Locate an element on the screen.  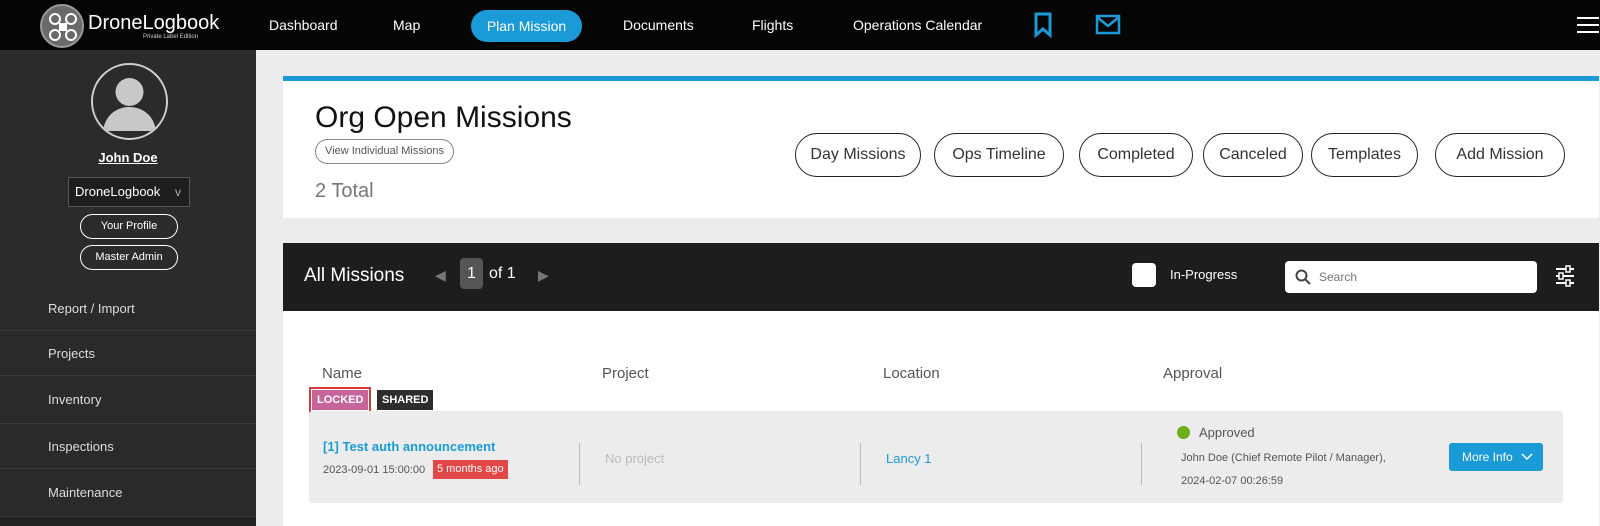
search-box is located at coordinates (1411, 277).